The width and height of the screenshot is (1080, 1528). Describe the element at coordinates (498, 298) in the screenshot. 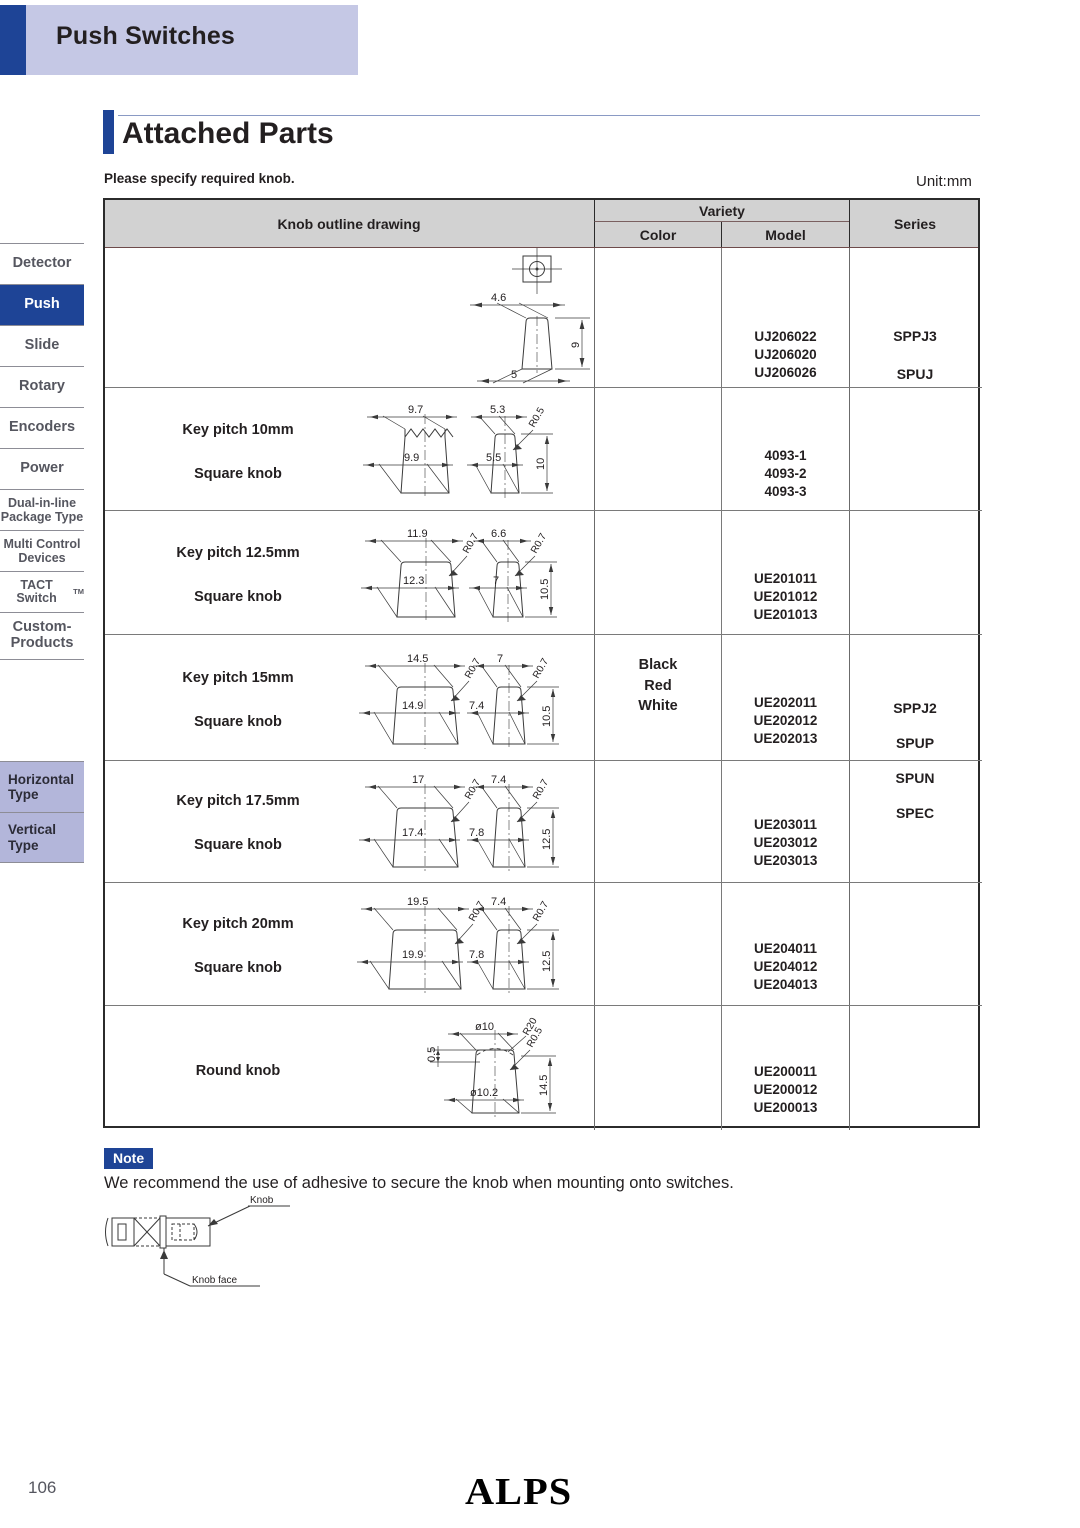

I see `dim-top-width: 4.6` at that location.